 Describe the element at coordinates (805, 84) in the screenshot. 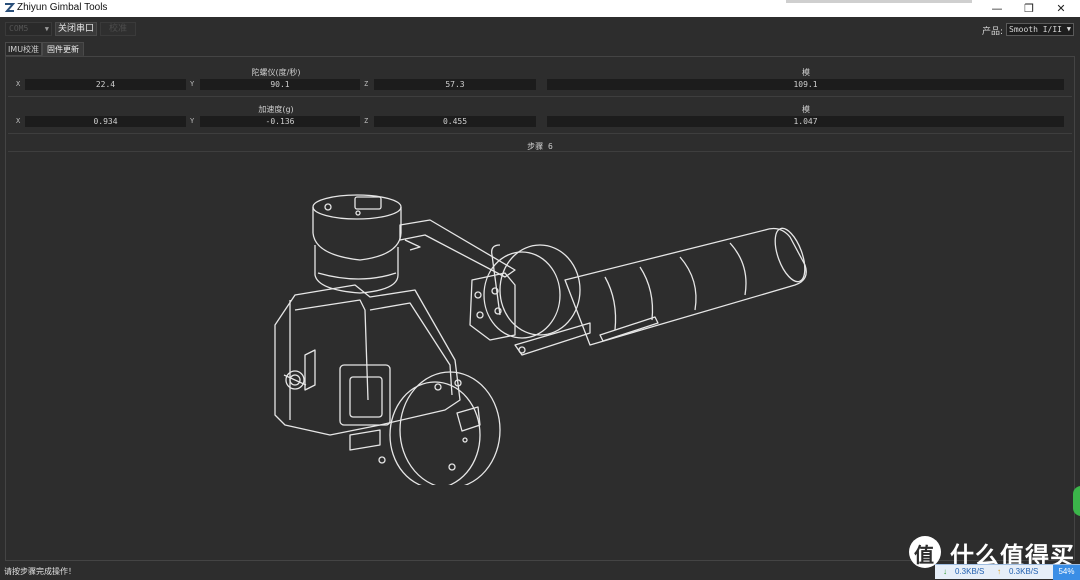

I see `gyro-mod-value: 109.1` at that location.